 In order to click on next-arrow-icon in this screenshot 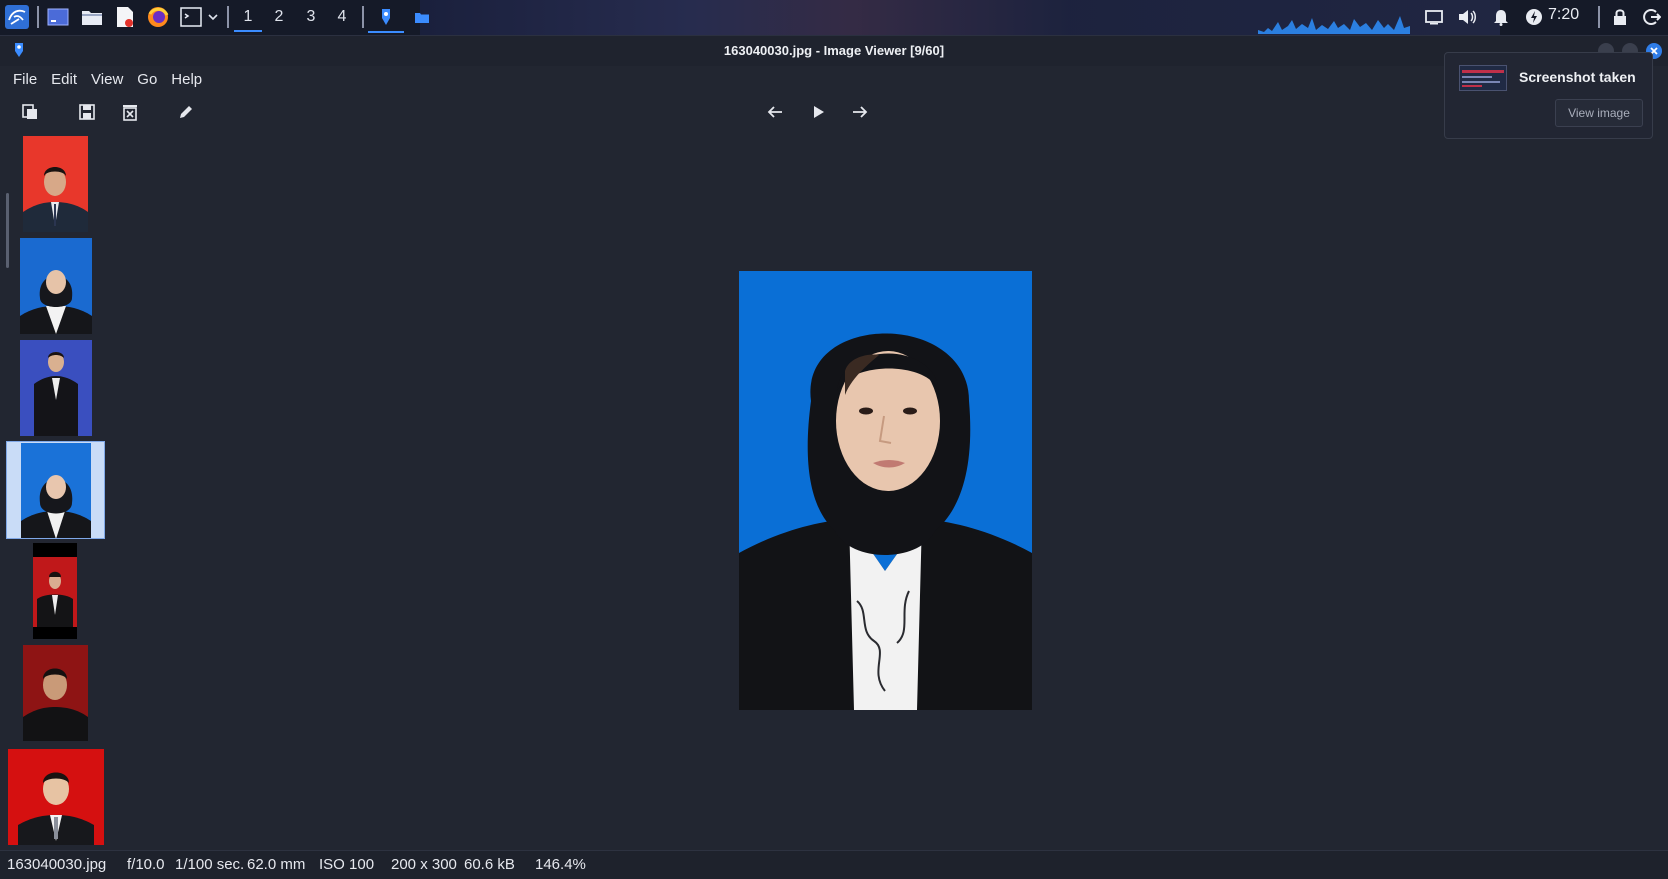, I will do `click(860, 112)`.